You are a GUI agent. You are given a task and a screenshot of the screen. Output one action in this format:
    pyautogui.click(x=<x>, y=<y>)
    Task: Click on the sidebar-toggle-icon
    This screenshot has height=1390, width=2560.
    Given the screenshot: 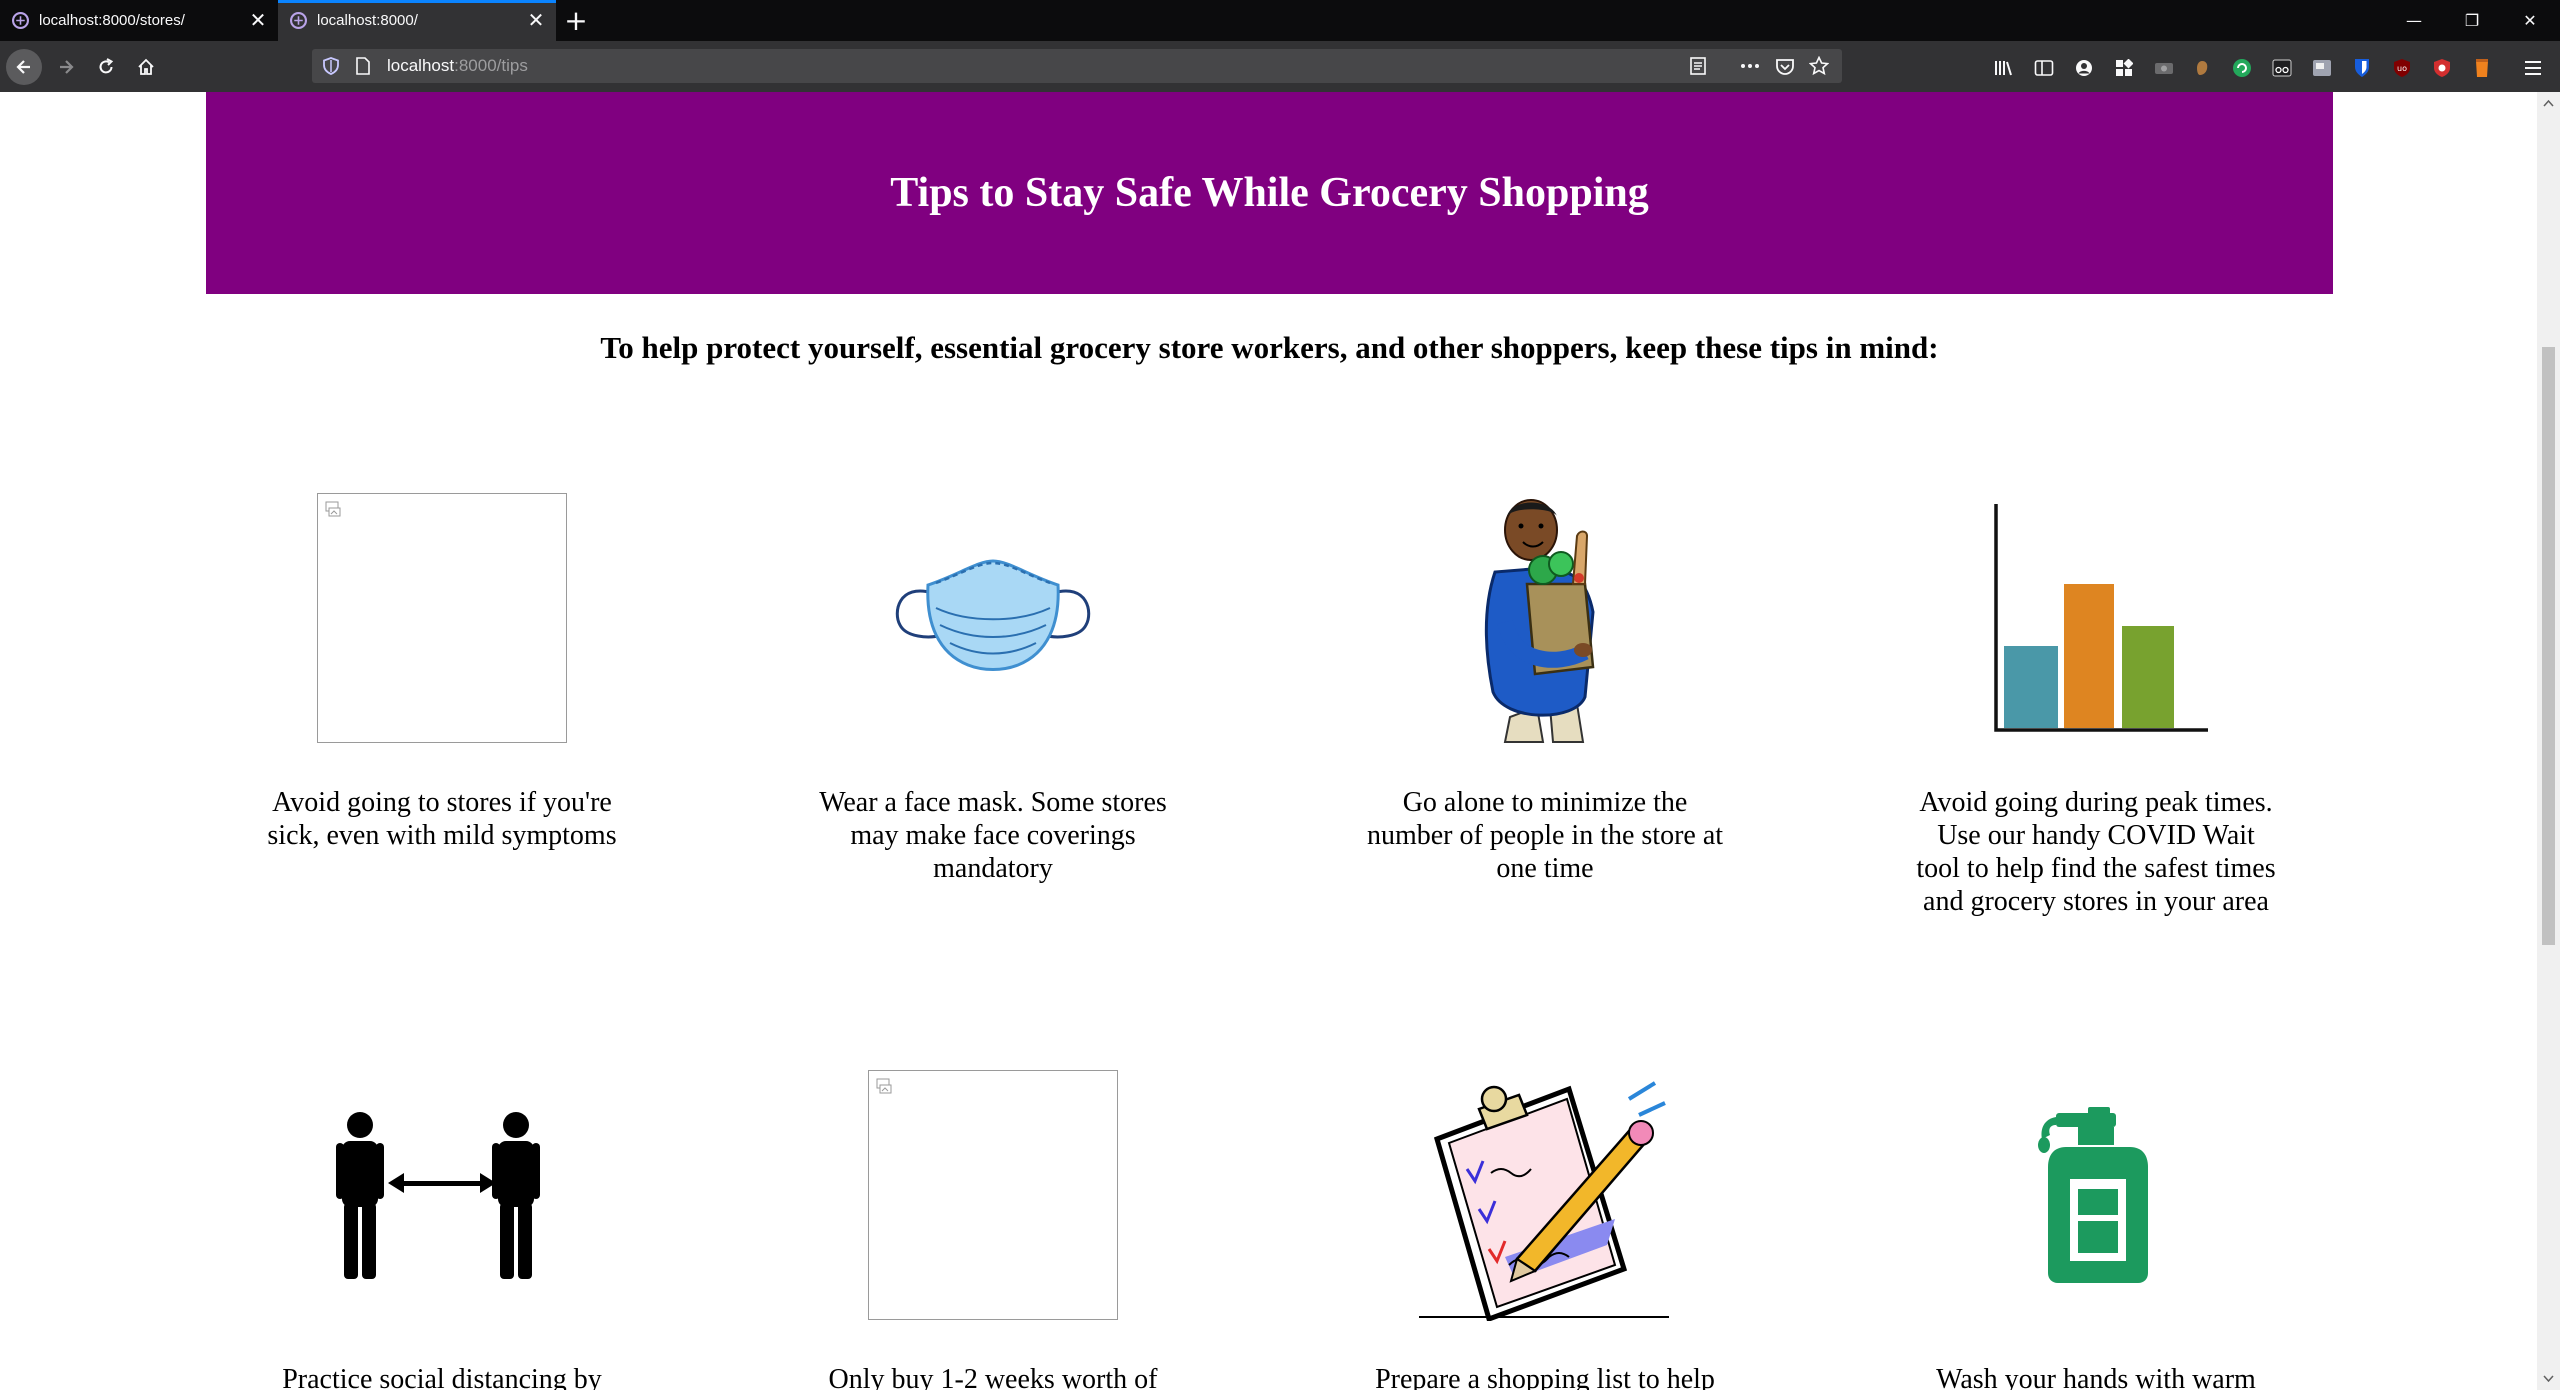 What is the action you would take?
    pyautogui.click(x=2044, y=68)
    